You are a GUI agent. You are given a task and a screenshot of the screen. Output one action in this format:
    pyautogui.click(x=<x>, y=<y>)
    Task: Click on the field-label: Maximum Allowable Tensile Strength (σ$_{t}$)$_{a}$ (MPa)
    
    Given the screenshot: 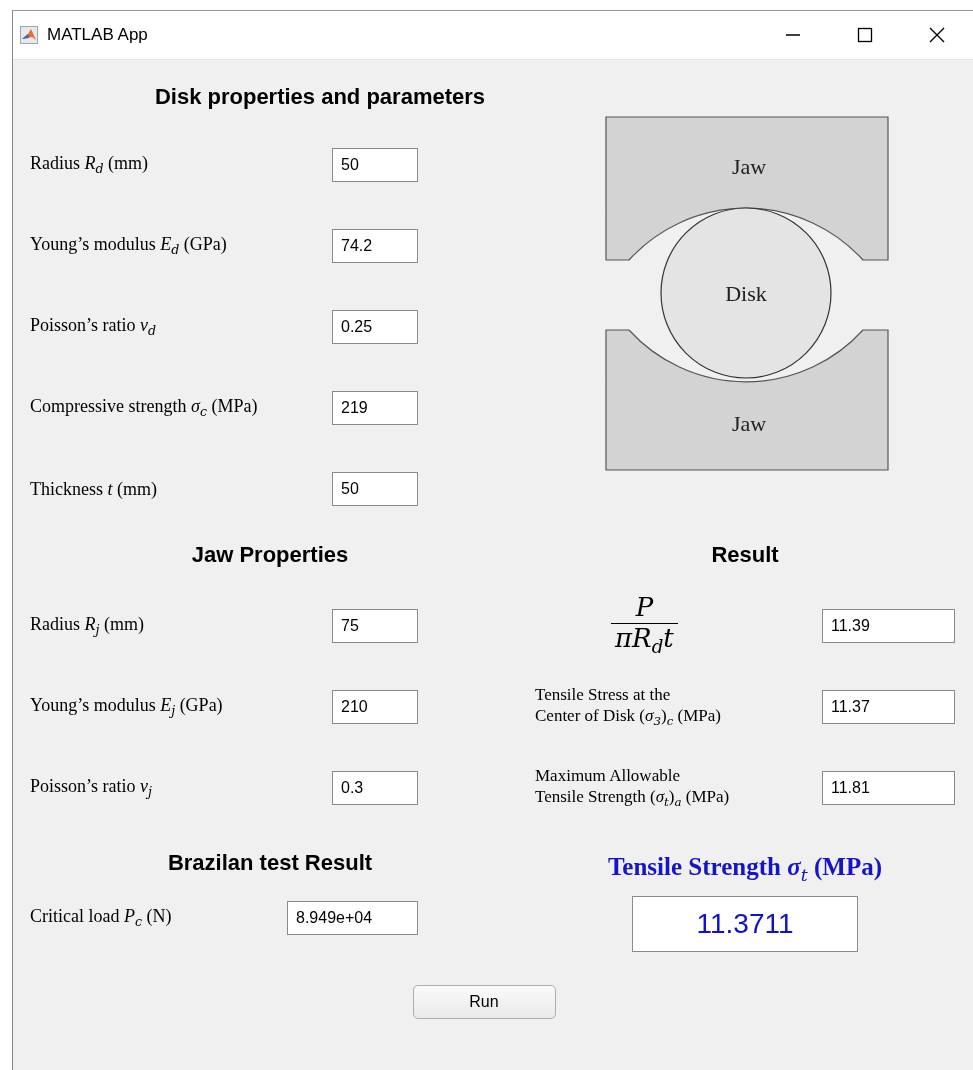 What is the action you would take?
    pyautogui.click(x=633, y=787)
    